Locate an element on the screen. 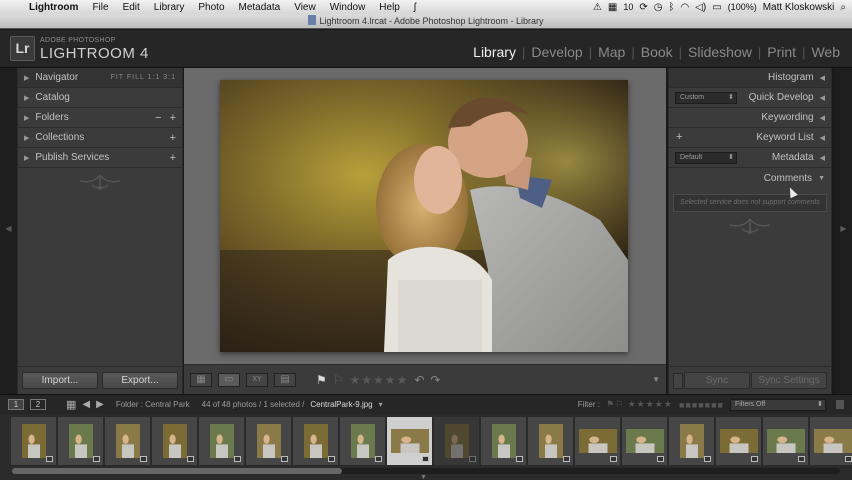 The width and height of the screenshot is (852, 480). comments-panel-header: Comments ▼ is located at coordinates (750, 178).